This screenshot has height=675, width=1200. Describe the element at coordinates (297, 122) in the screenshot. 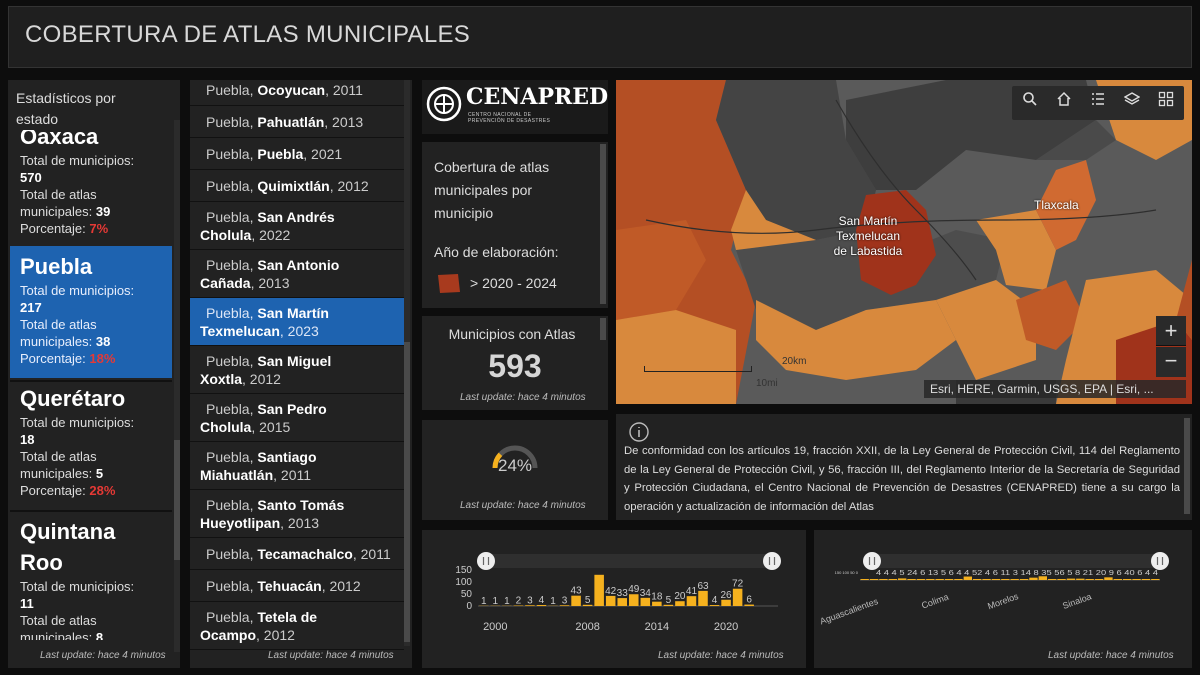

I see `list-item: Puebla, Pahuatlán, 2013` at that location.